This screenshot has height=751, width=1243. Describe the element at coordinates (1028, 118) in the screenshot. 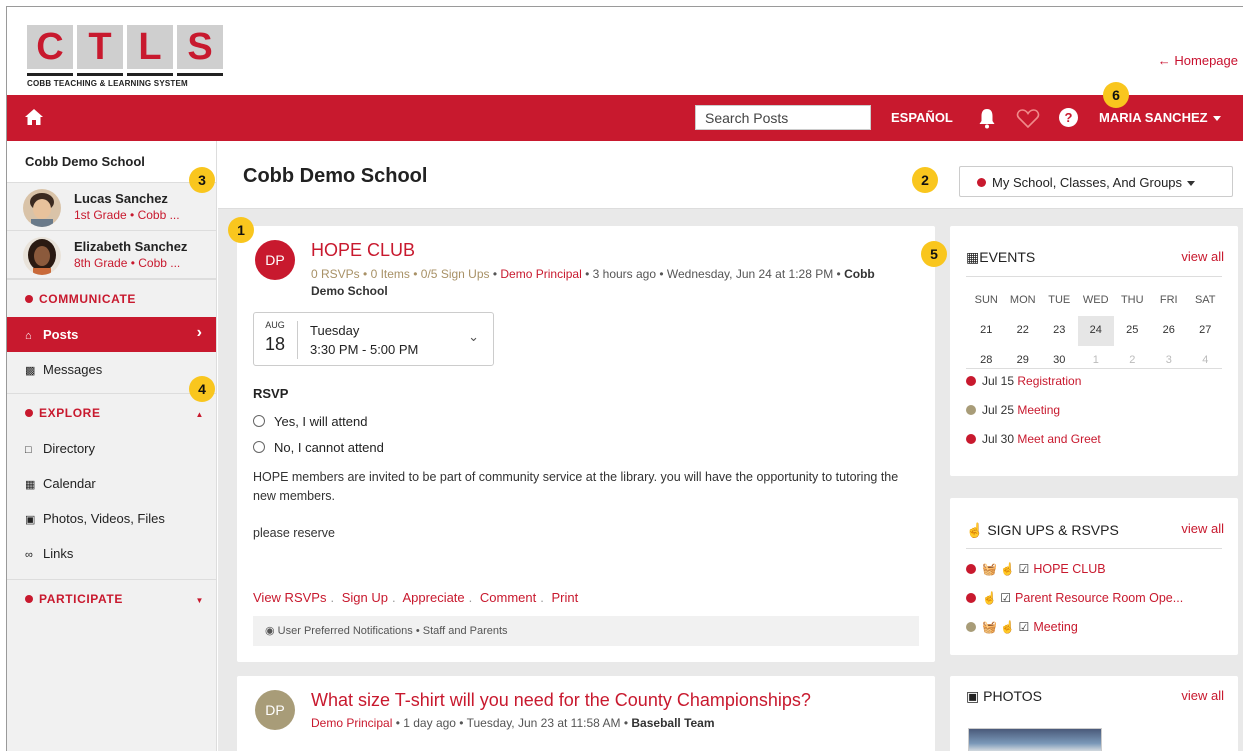

I see `heart-icon` at that location.